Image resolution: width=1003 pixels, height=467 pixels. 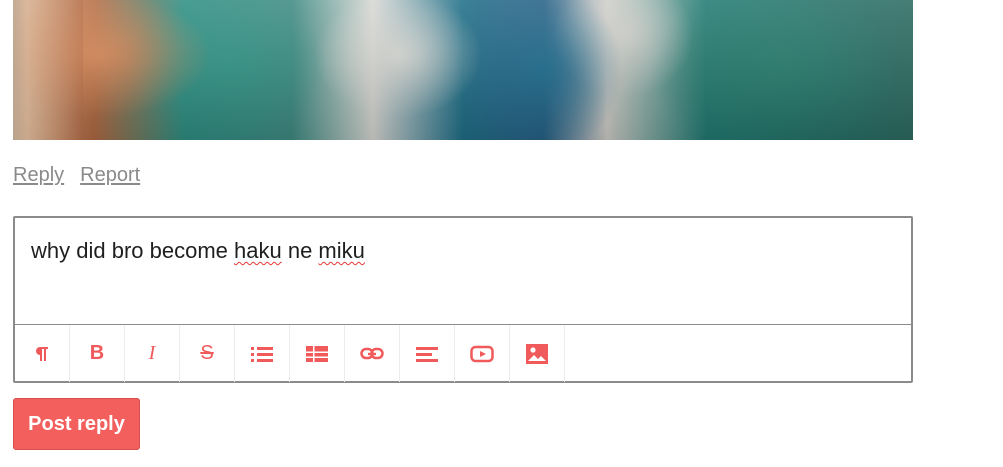 I want to click on strikethrough-icon: S, so click(x=207, y=353).